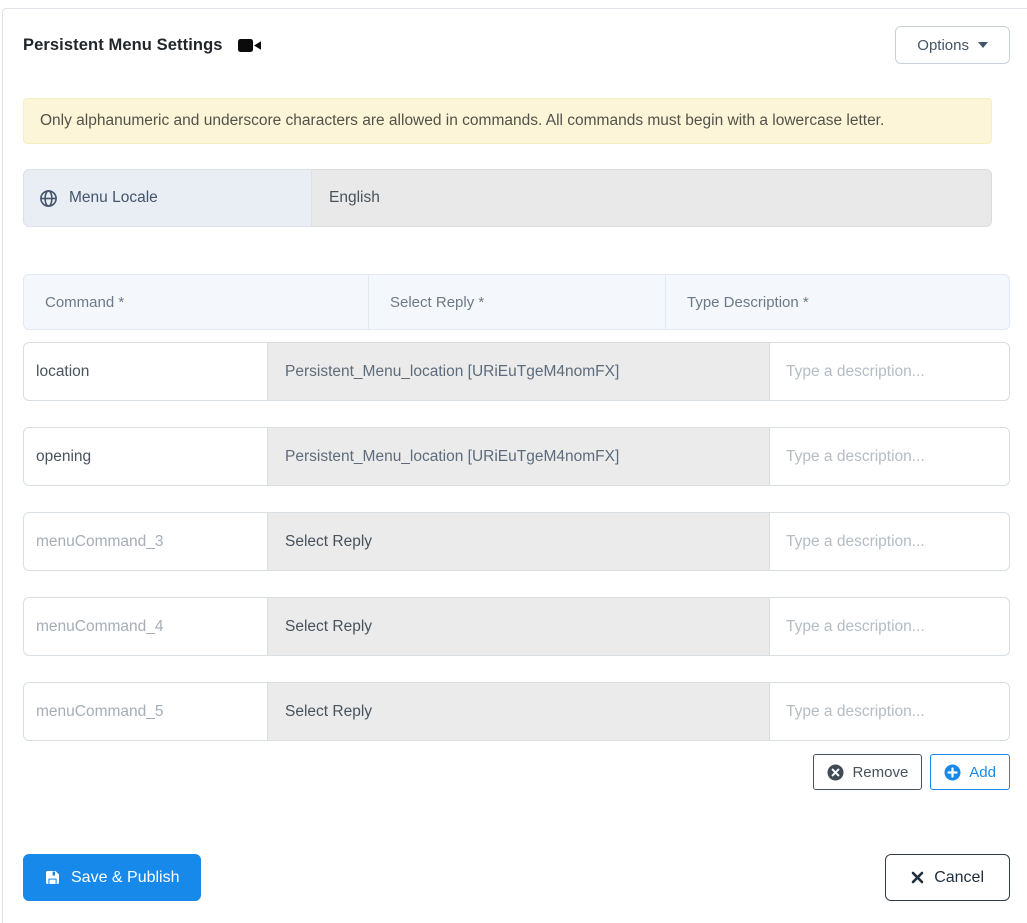  I want to click on remove-row-button: Remove, so click(868, 772).